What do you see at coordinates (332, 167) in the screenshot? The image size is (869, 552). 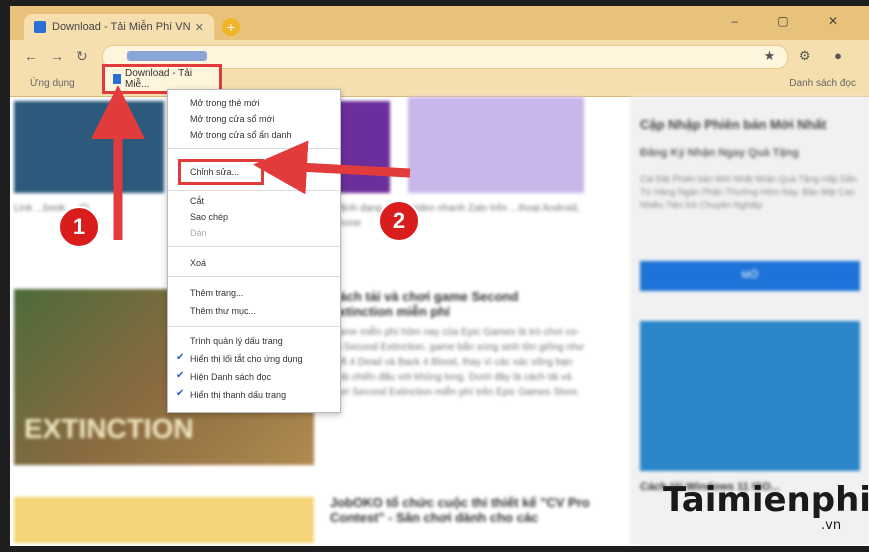 I see `arrow-left-to-edit` at bounding box center [332, 167].